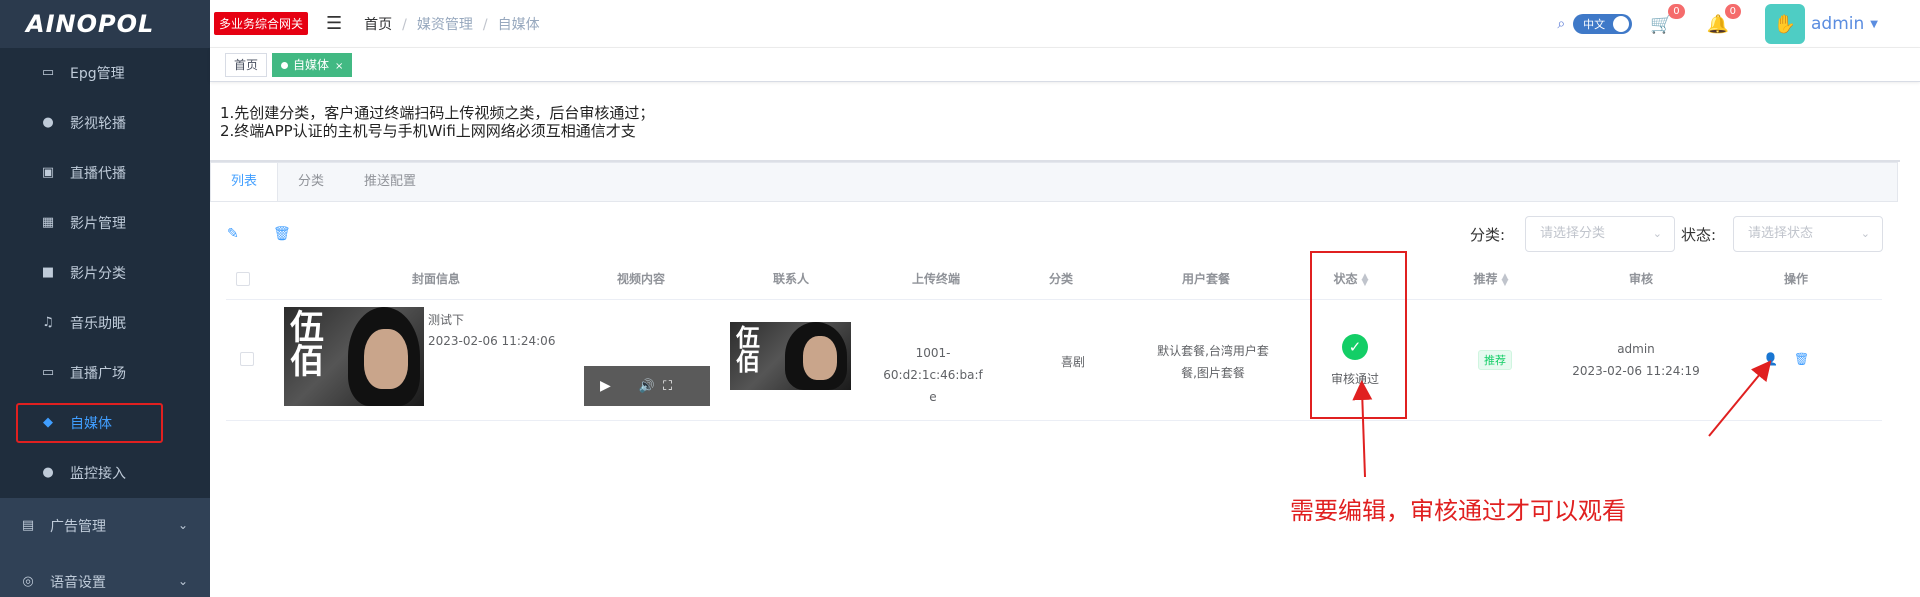 Image resolution: width=1920 pixels, height=597 pixels. What do you see at coordinates (1362, 429) in the screenshot?
I see `arrow-to-status` at bounding box center [1362, 429].